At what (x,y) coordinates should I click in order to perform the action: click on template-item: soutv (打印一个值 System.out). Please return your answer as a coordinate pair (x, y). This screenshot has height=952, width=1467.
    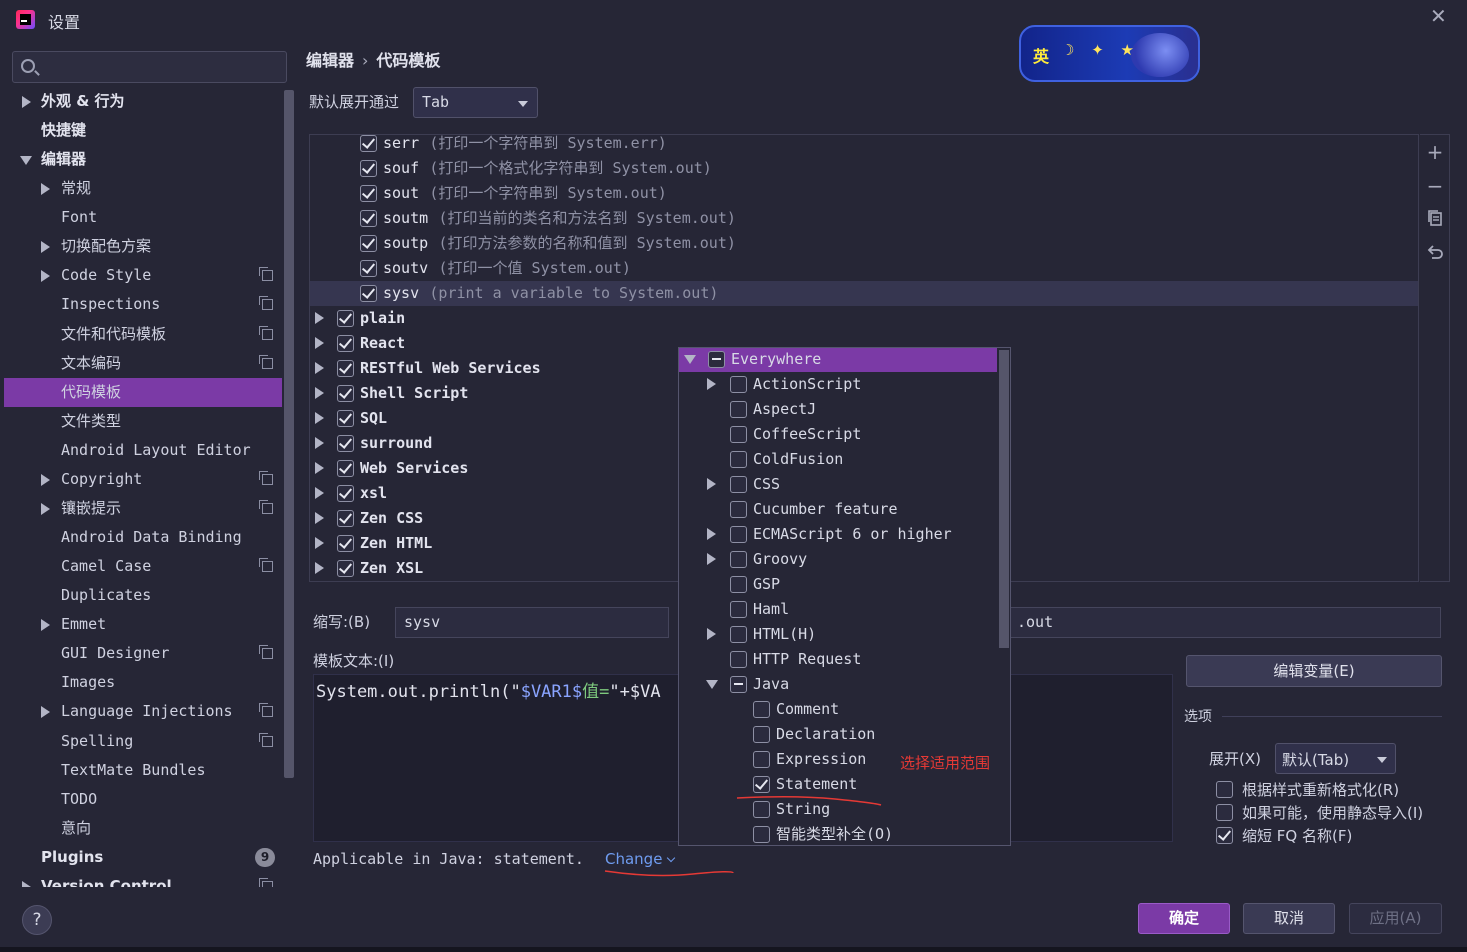
    Looking at the image, I should click on (864, 268).